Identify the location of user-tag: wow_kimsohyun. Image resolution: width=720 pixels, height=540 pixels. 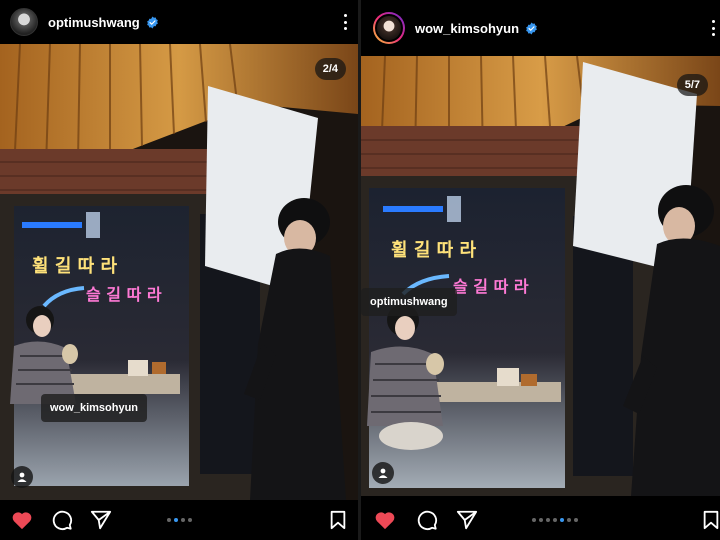
(94, 408).